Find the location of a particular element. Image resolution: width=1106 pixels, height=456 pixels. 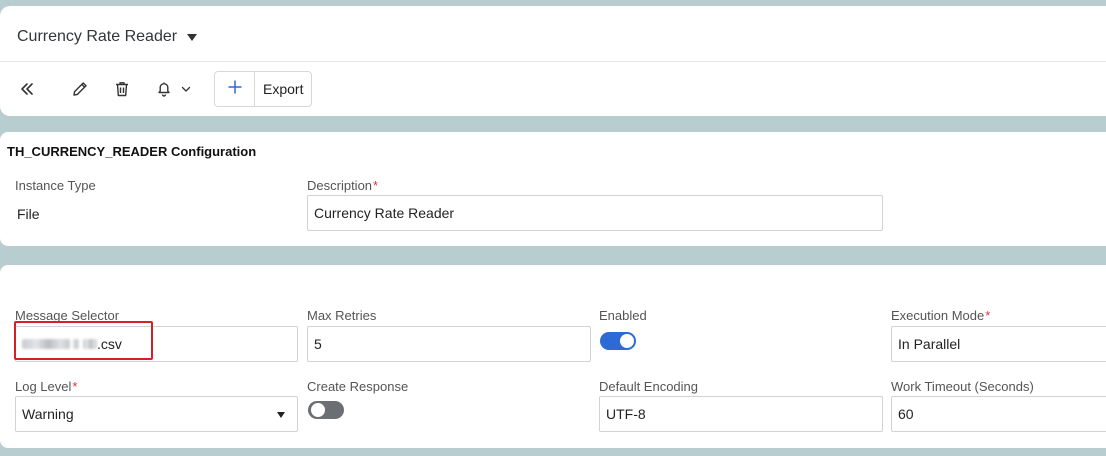

instance-type-value: File is located at coordinates (28, 214).